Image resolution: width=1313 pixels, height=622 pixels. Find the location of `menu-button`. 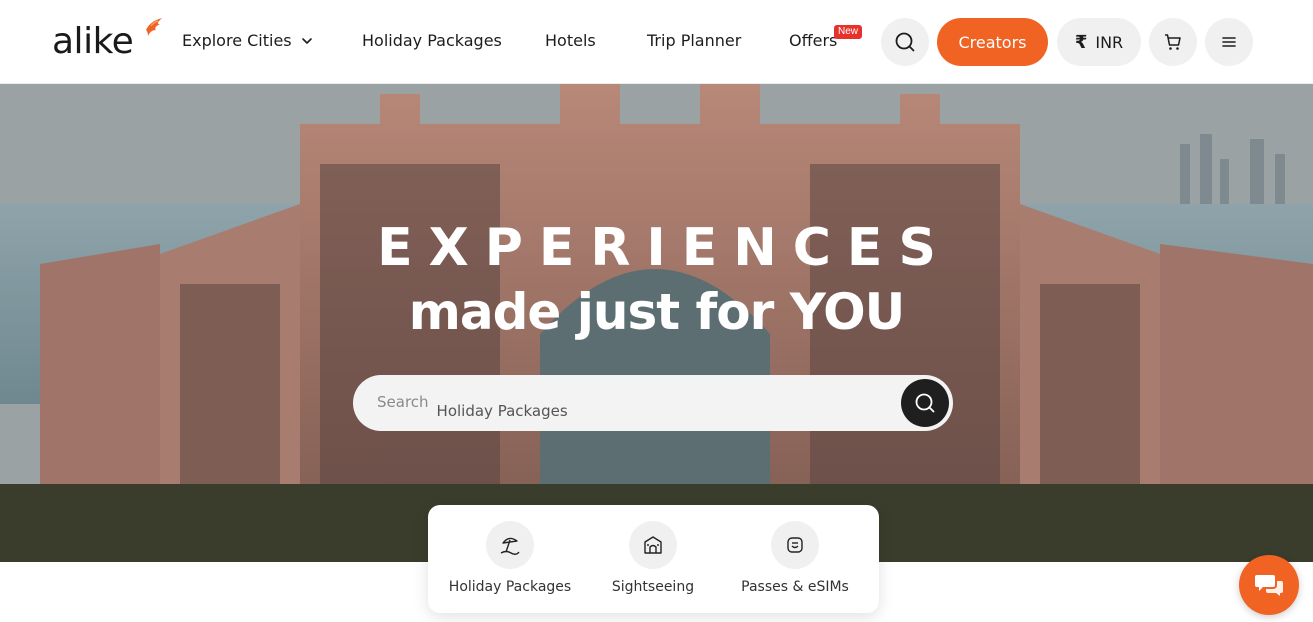

menu-button is located at coordinates (1229, 42).